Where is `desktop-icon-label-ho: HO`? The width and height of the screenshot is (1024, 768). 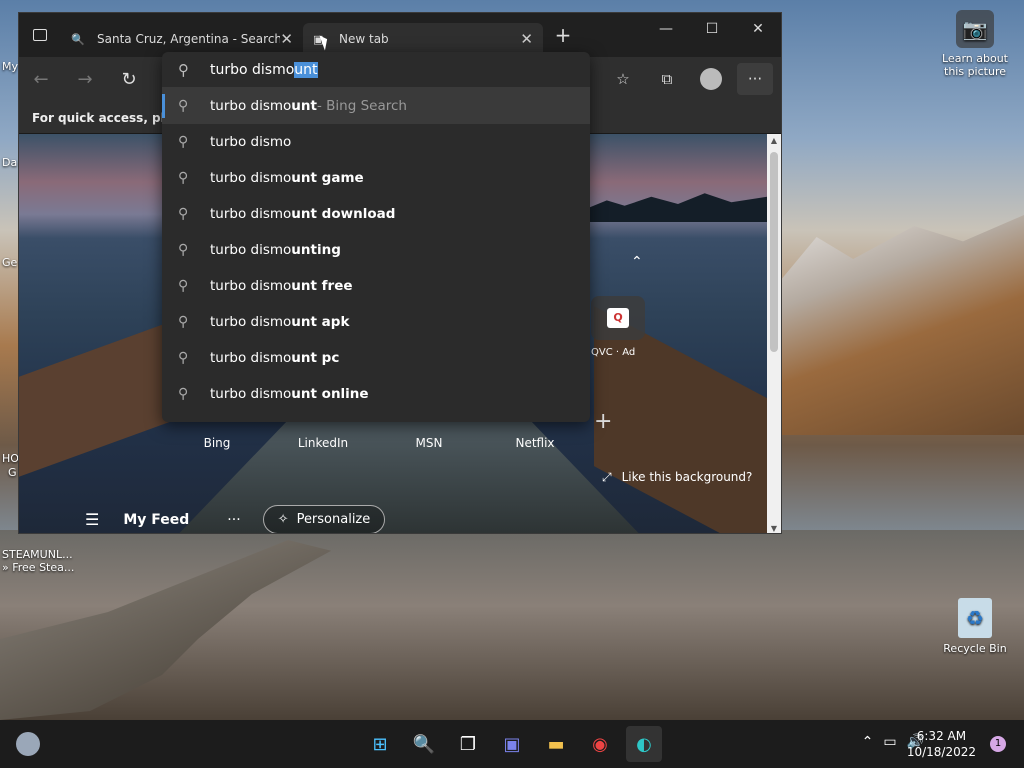 desktop-icon-label-ho: HO is located at coordinates (10, 458).